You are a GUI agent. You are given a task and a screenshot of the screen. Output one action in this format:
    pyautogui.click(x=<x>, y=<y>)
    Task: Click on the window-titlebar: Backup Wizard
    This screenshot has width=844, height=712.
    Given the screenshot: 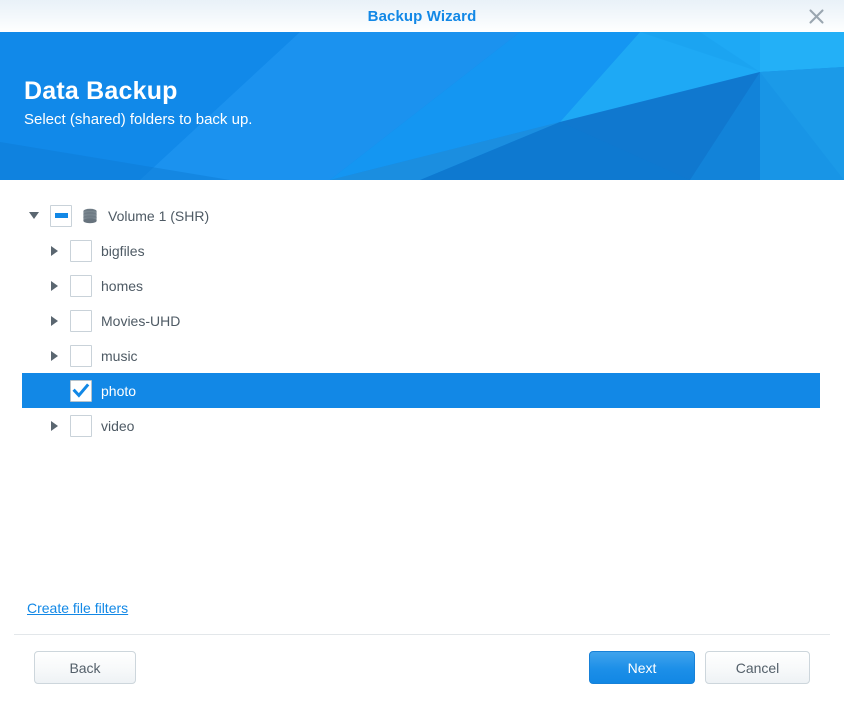 What is the action you would take?
    pyautogui.click(x=422, y=16)
    